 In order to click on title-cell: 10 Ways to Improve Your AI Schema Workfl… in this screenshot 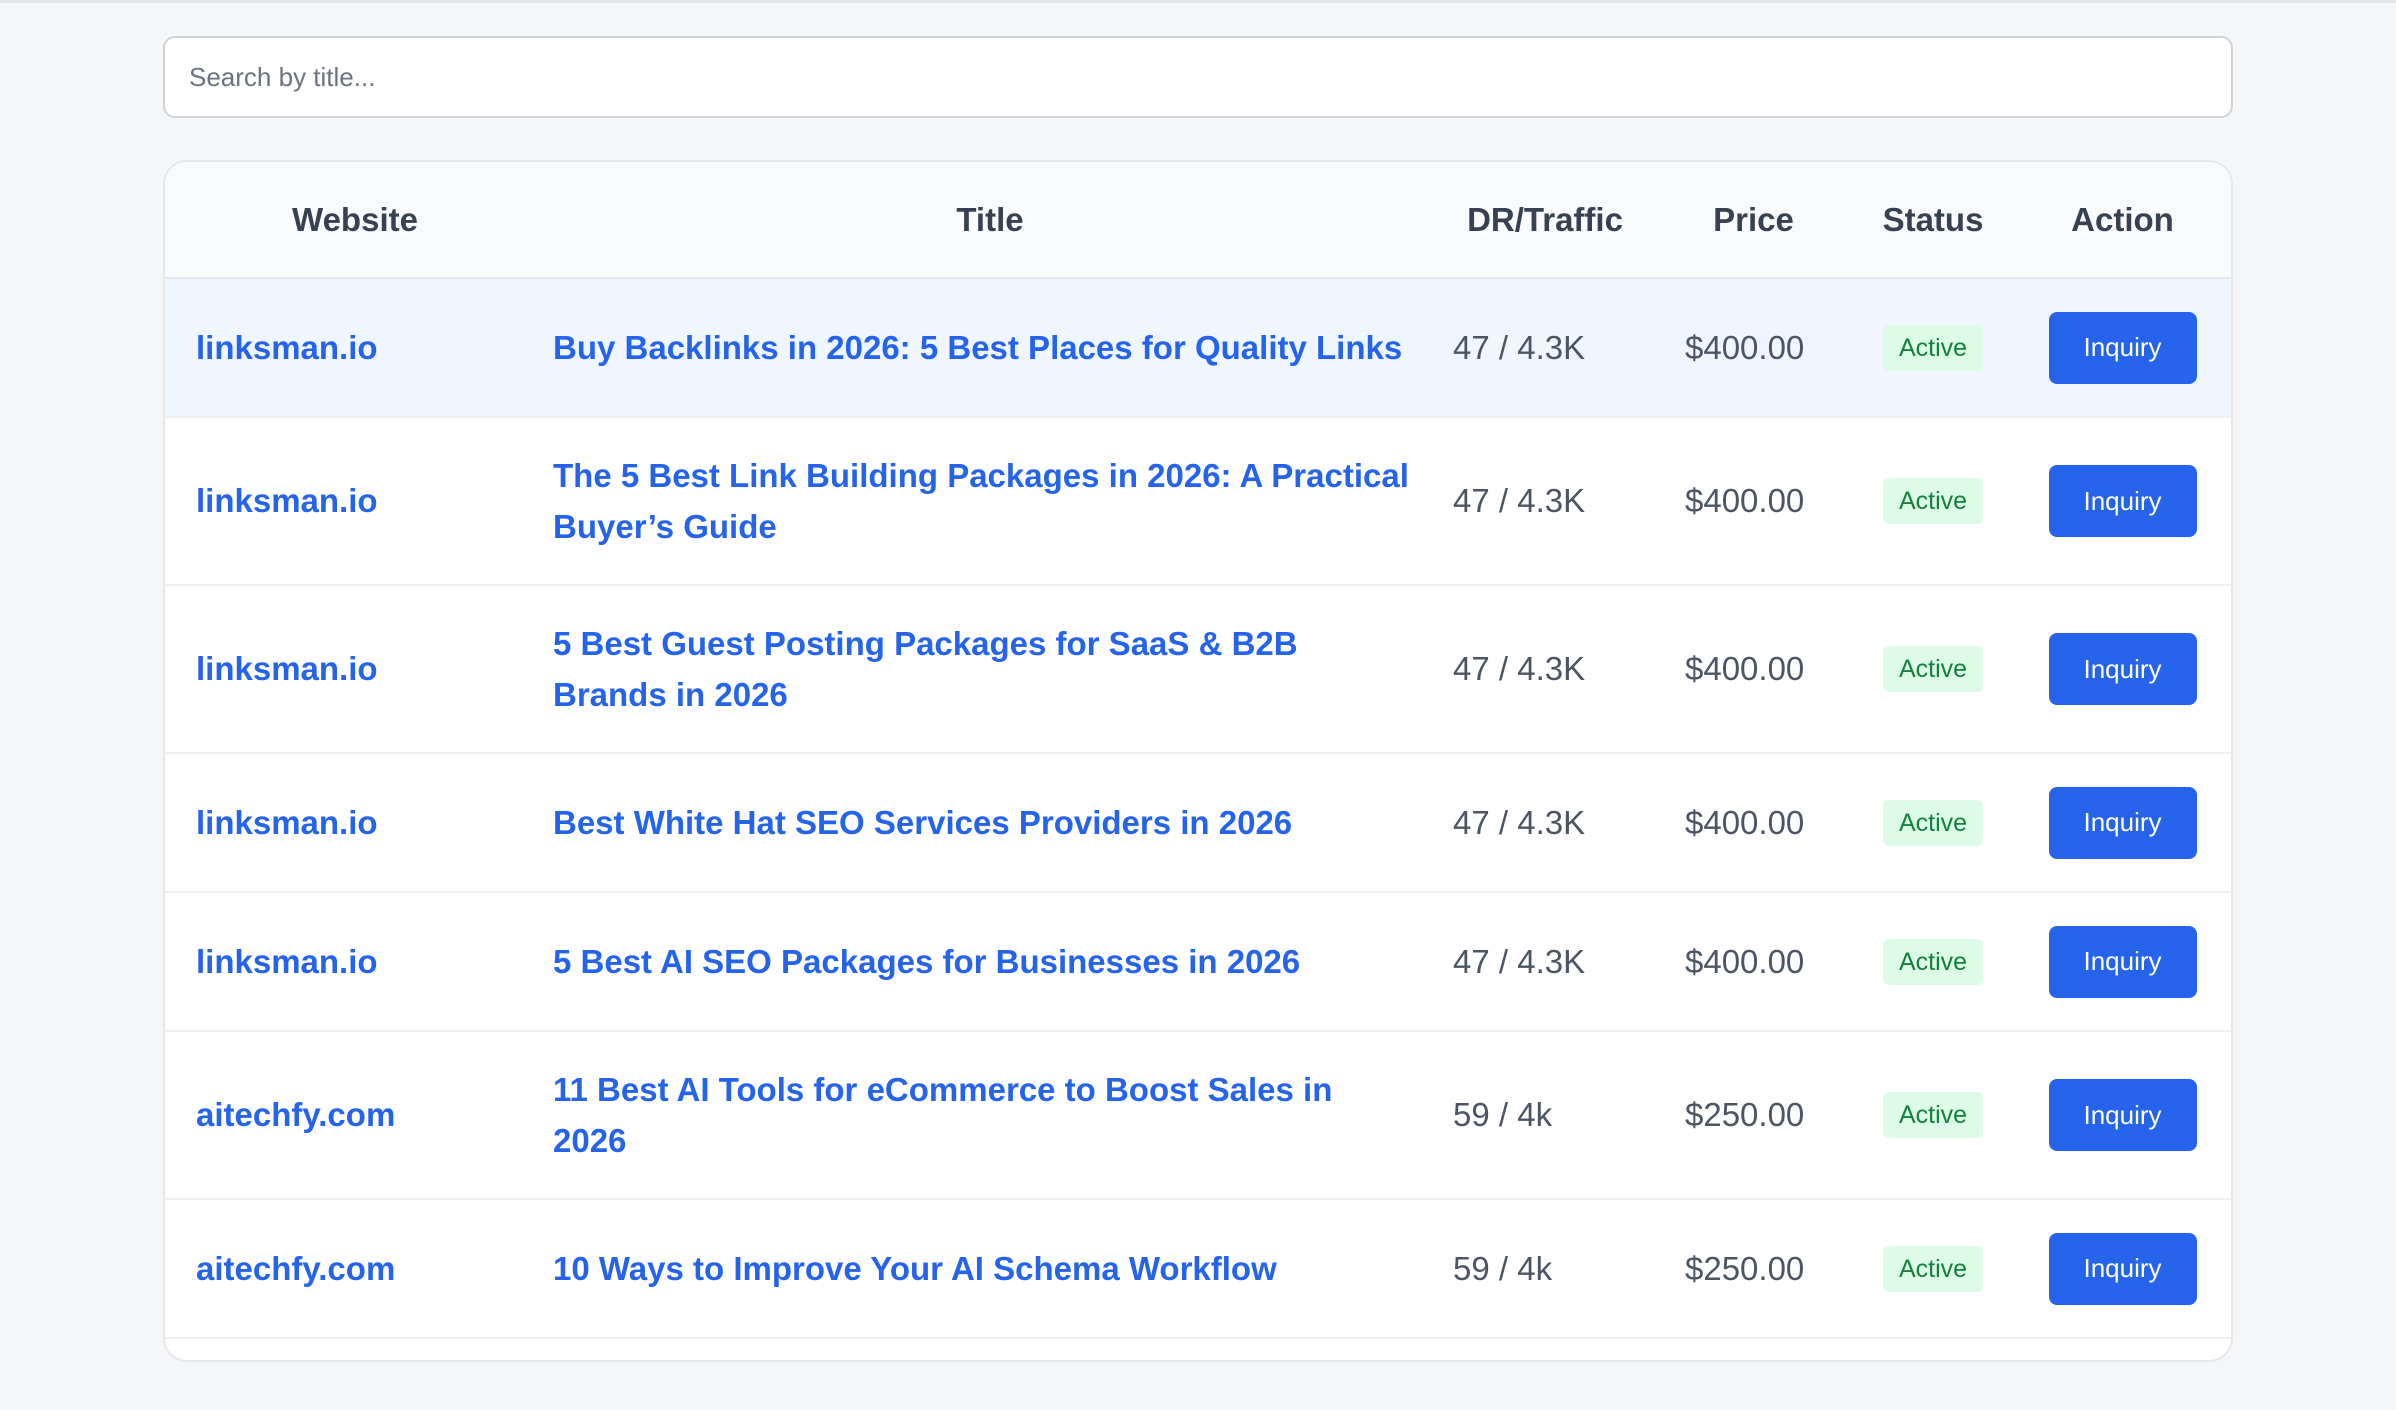, I will do `click(990, 1268)`.